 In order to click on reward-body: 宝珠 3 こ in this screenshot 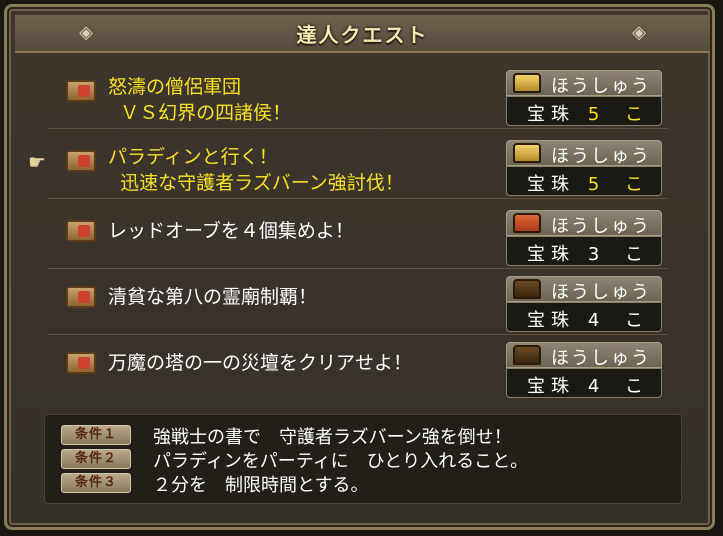, I will do `click(584, 251)`.